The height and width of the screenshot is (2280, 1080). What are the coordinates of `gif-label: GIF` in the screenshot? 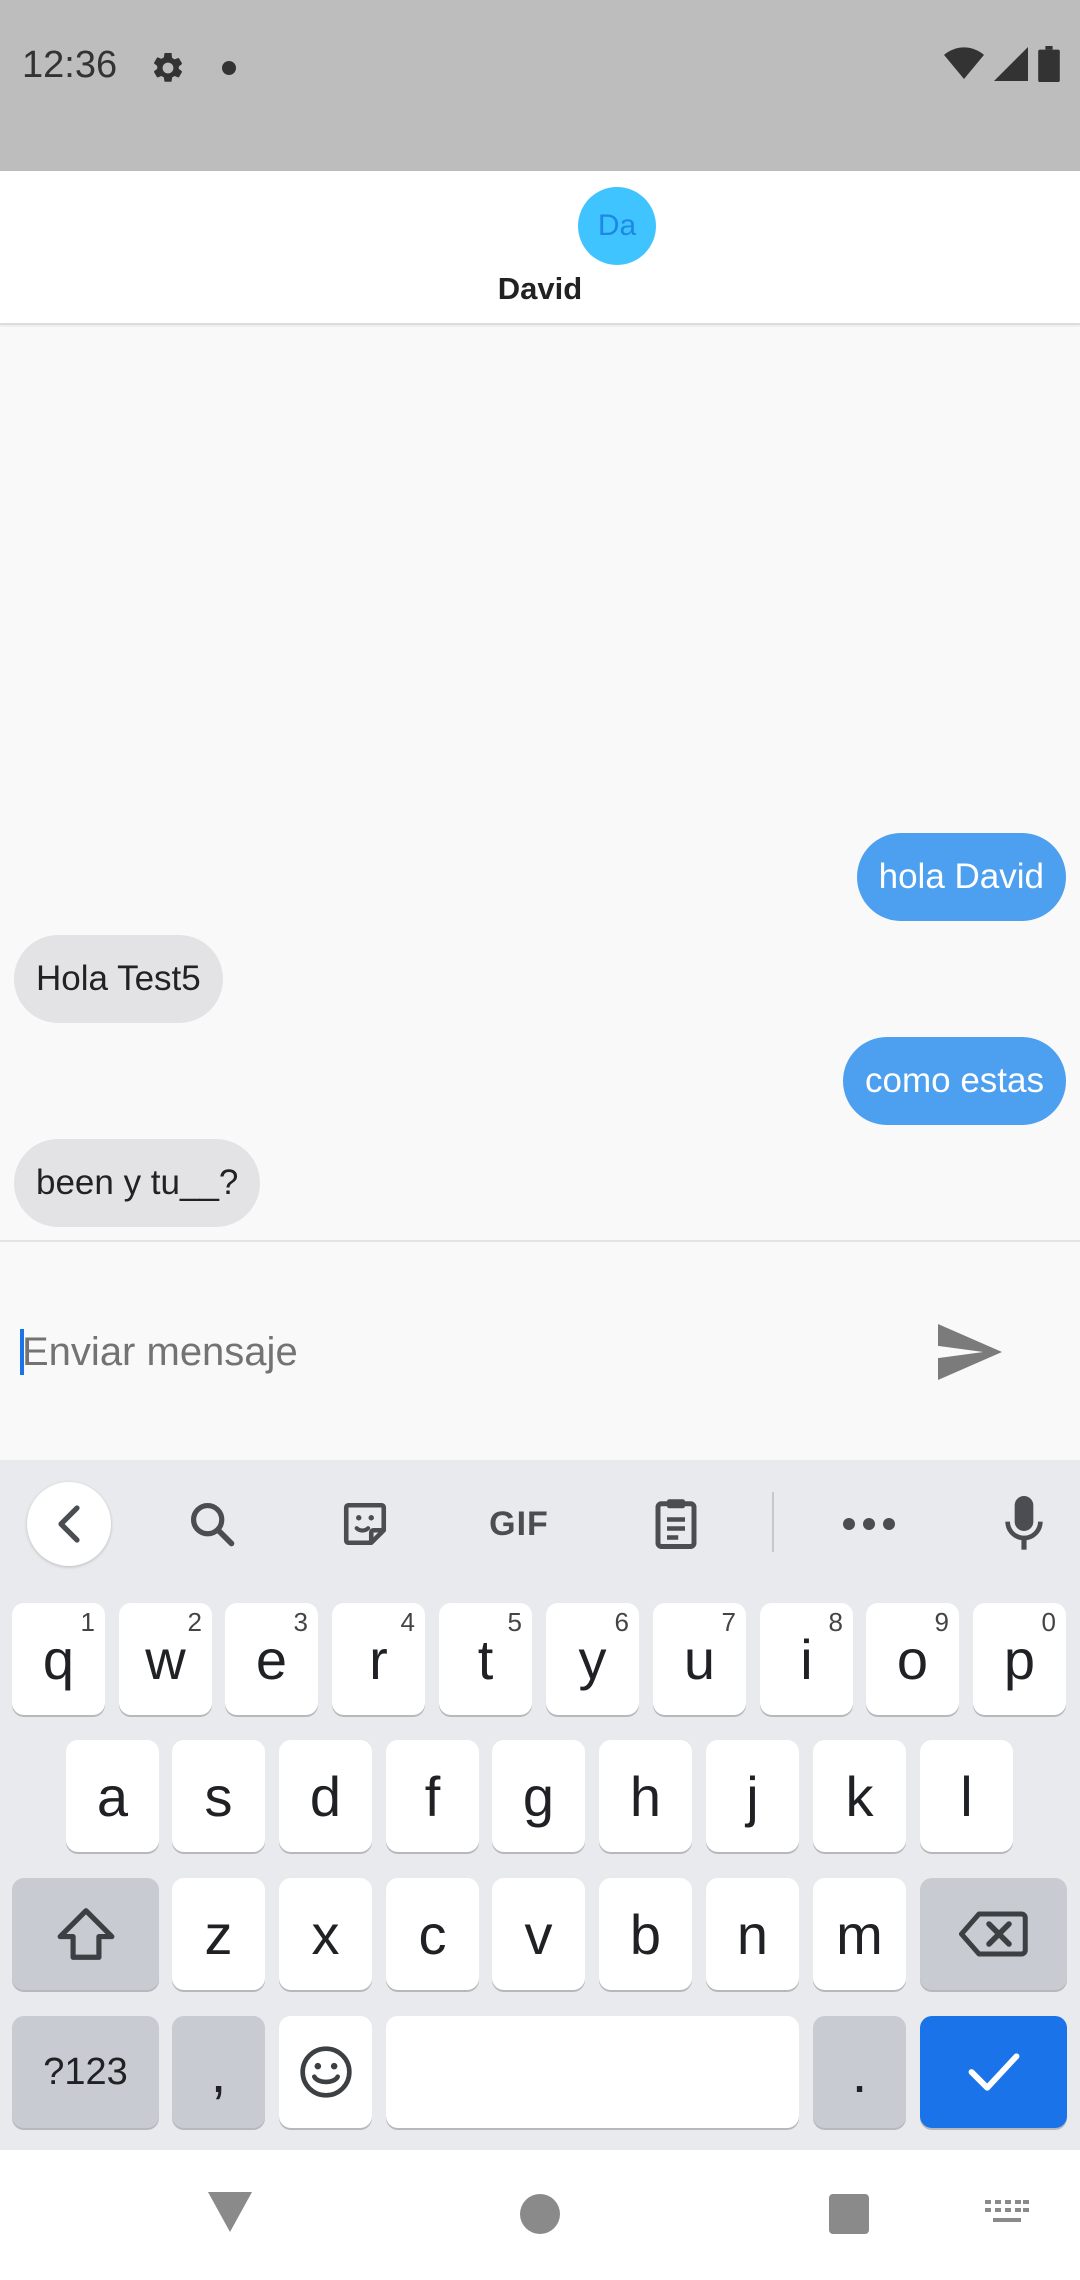 It's located at (519, 1523).